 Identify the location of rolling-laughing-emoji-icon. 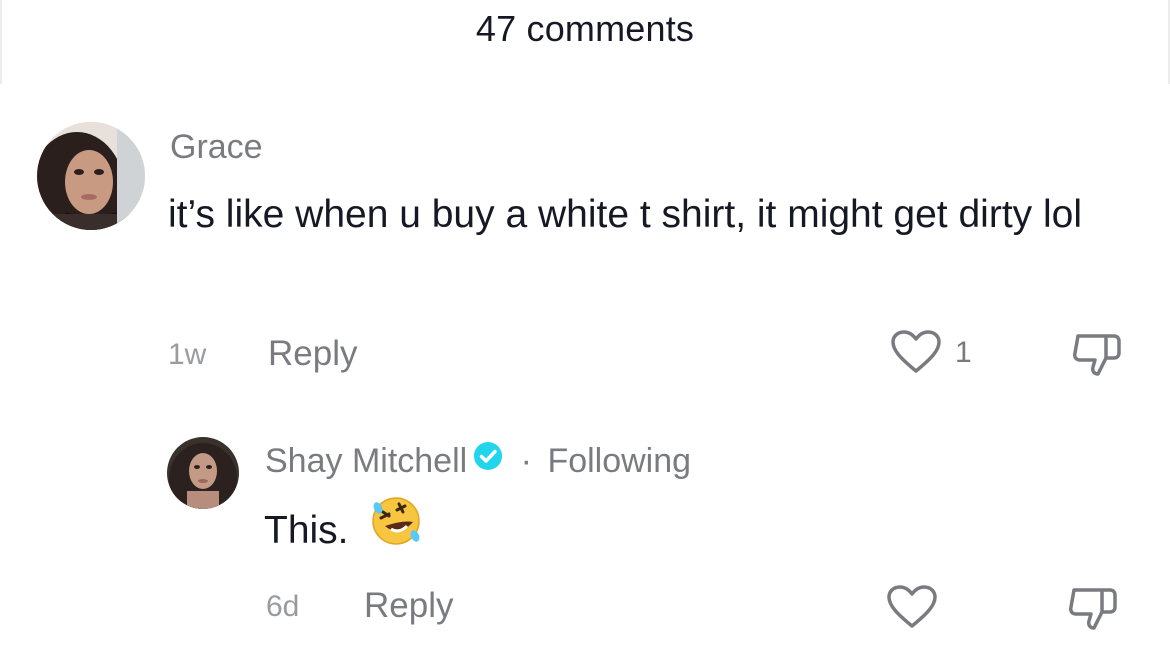
(396, 529).